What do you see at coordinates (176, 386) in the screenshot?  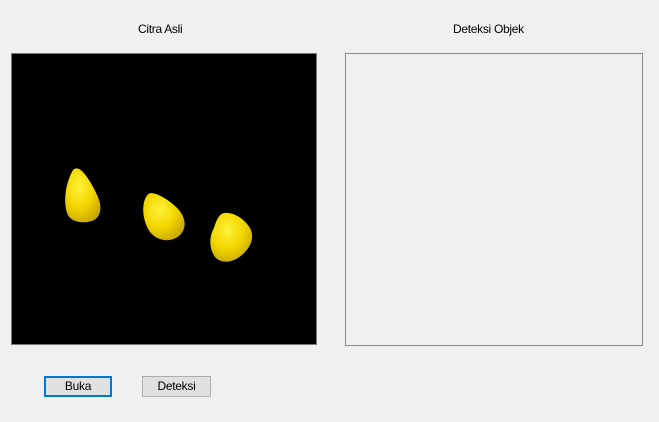 I see `detect-button: Deteksi` at bounding box center [176, 386].